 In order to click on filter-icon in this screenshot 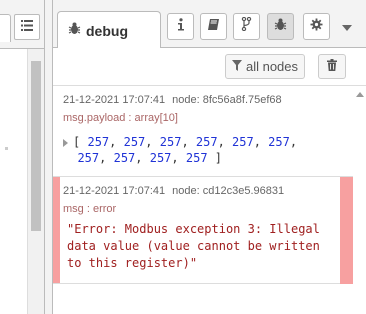, I will do `click(238, 66)`.